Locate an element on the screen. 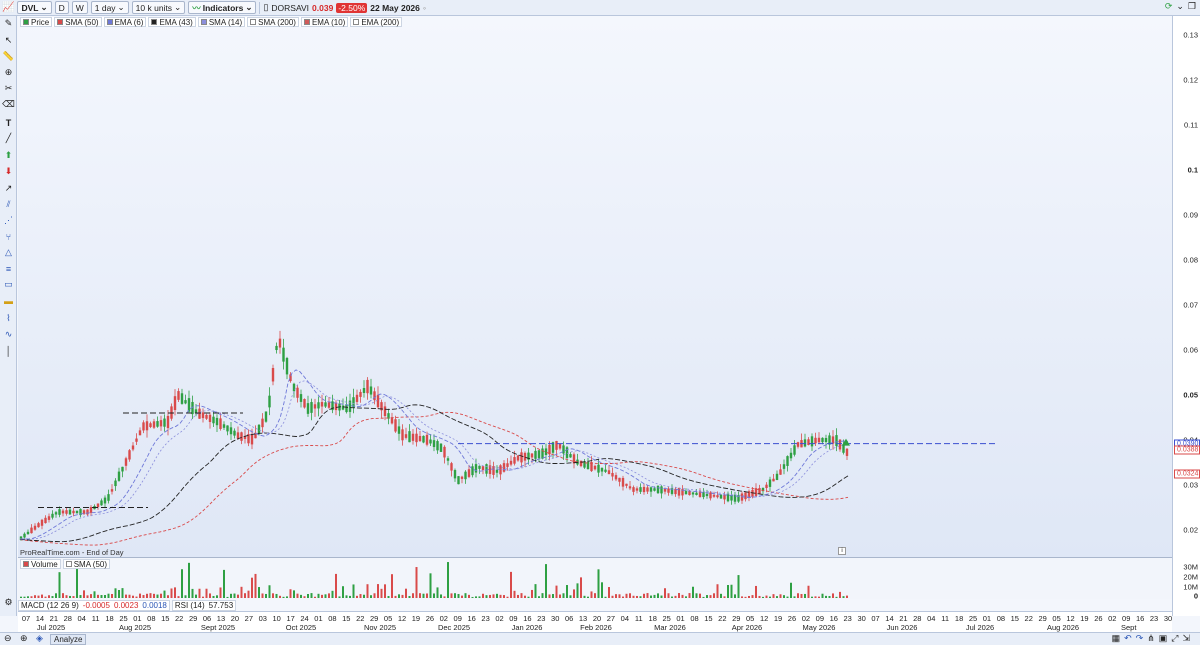 The height and width of the screenshot is (645, 1200). legend-item: EMA (43) is located at coordinates (172, 22).